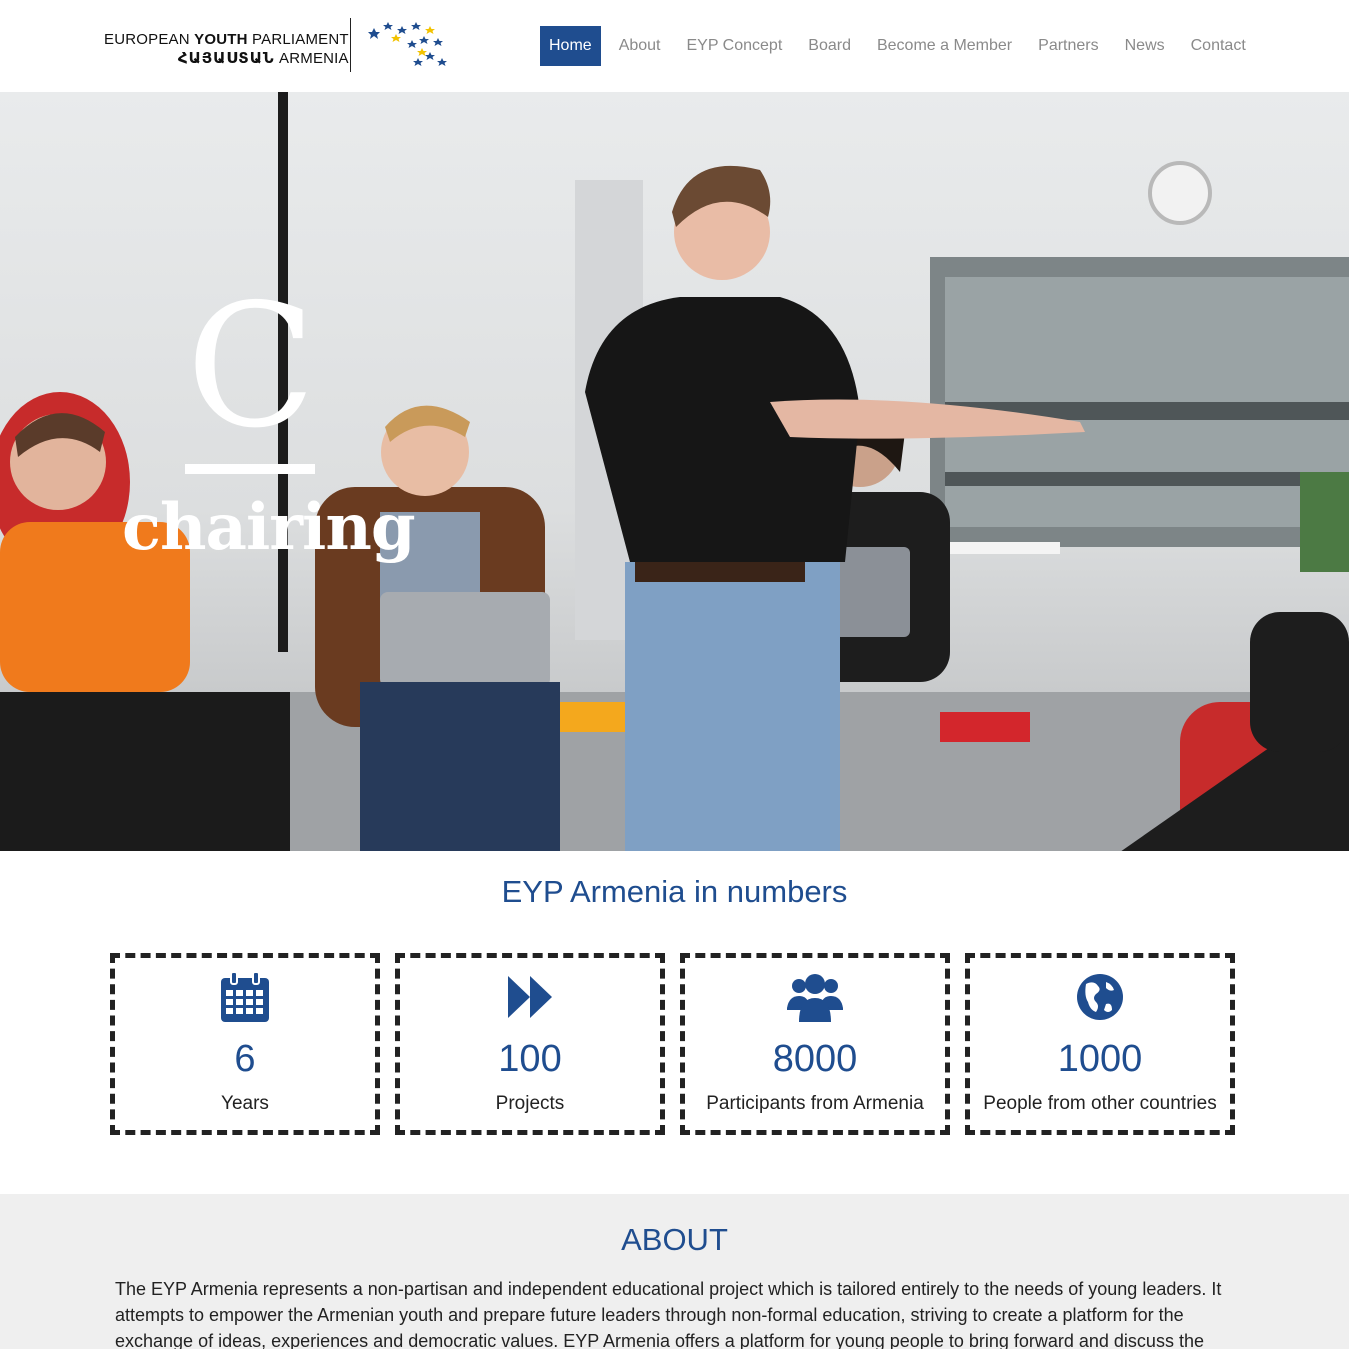 This screenshot has width=1349, height=1349. I want to click on stat-card-participants: 8000 Participants from Armenia, so click(815, 1044).